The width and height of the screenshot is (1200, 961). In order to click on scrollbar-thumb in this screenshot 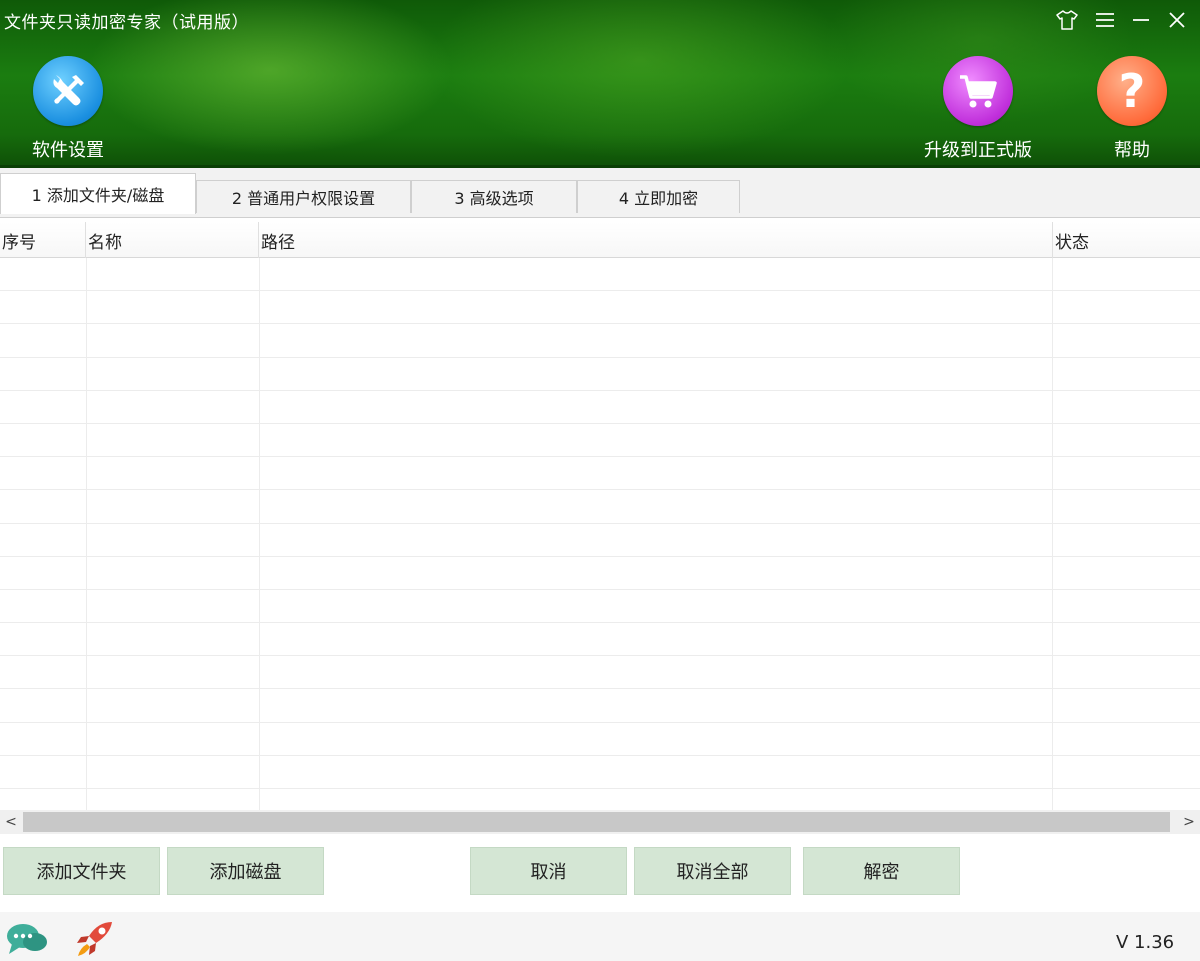, I will do `click(596, 822)`.